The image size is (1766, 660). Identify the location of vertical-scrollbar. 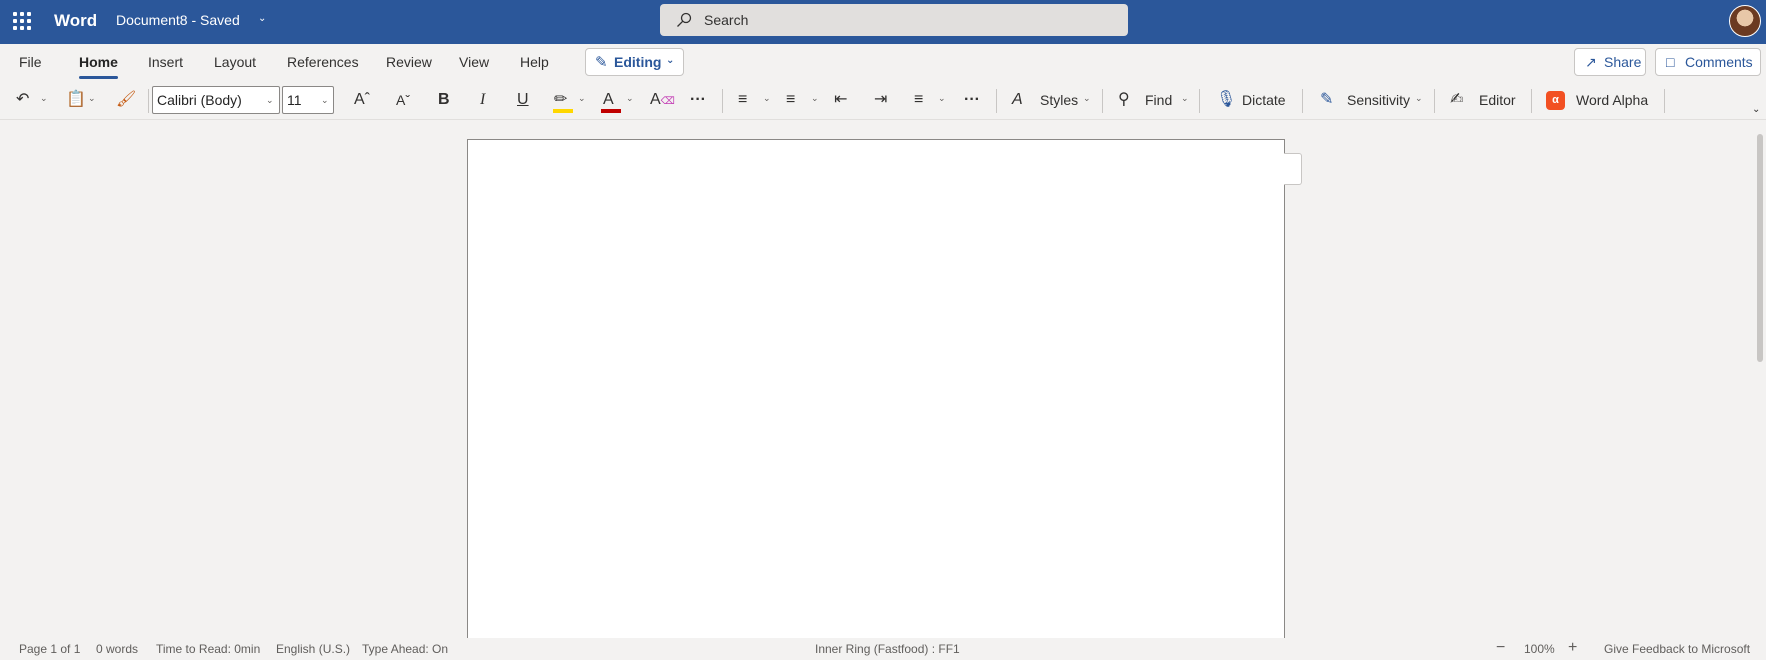
(1760, 379).